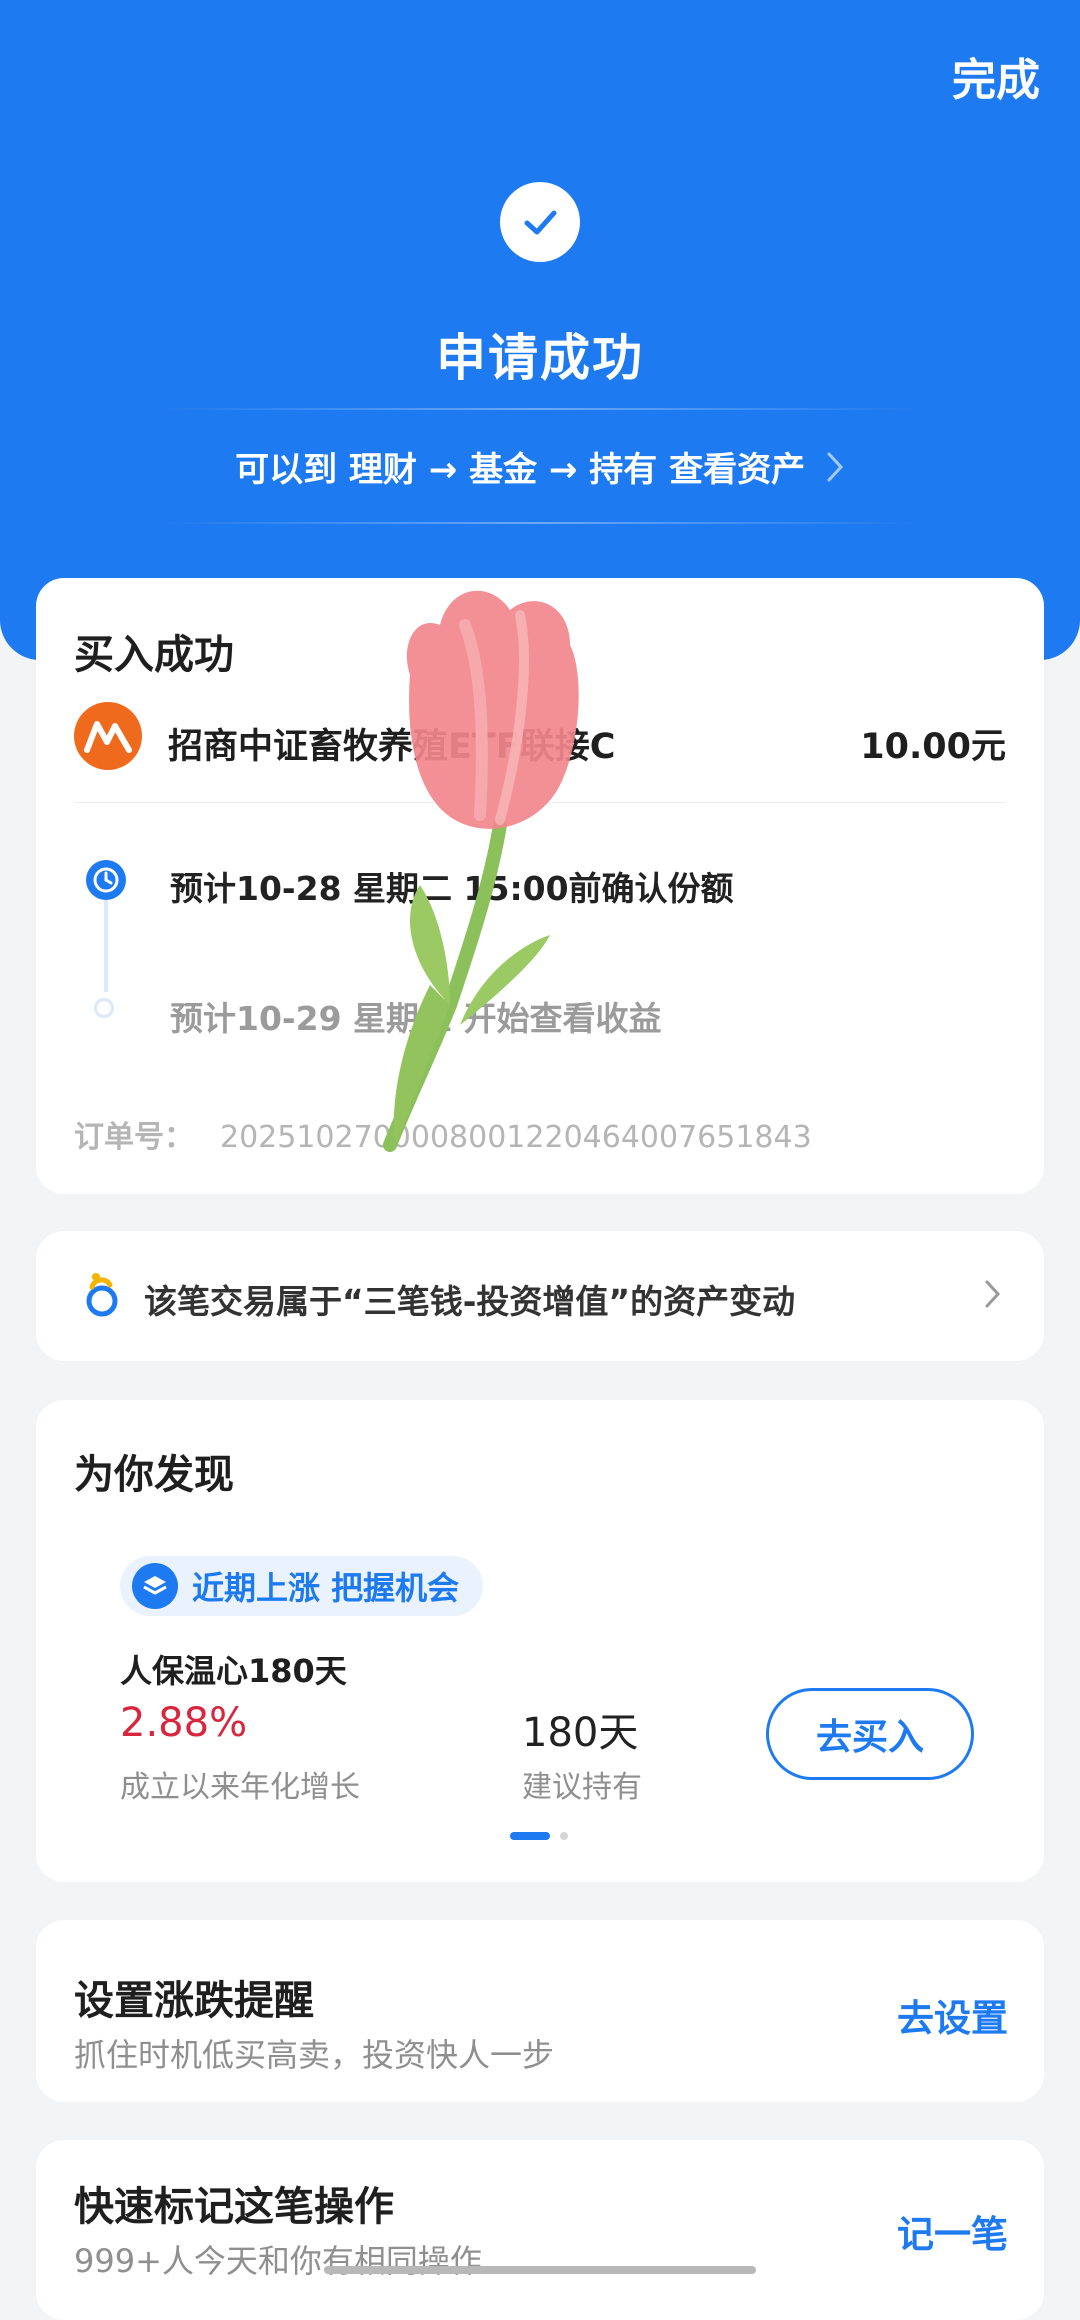 This screenshot has height=2320, width=1080. What do you see at coordinates (106, 880) in the screenshot?
I see `clock-icon` at bounding box center [106, 880].